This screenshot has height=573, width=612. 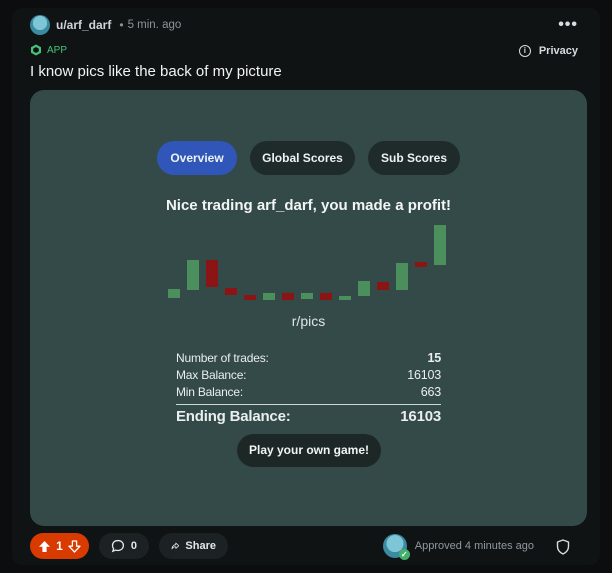 I want to click on post-header: u/arf_darf • 5 min. ago •••, so click(x=311, y=25).